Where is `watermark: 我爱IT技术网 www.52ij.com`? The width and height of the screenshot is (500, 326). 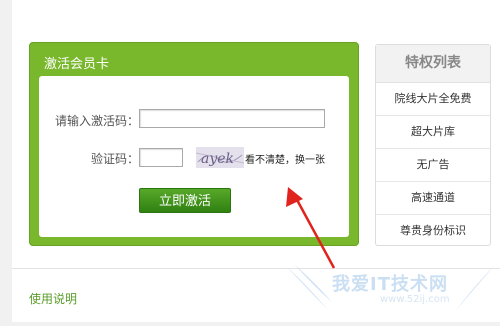 watermark: 我爱IT技术网 www.52ij.com is located at coordinates (390, 292).